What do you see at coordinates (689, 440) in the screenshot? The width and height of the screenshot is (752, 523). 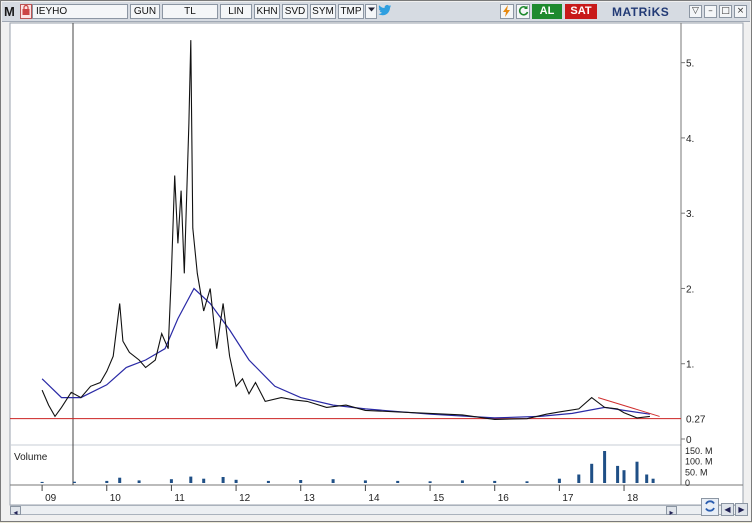 I see `y-tick-label: 0` at bounding box center [689, 440].